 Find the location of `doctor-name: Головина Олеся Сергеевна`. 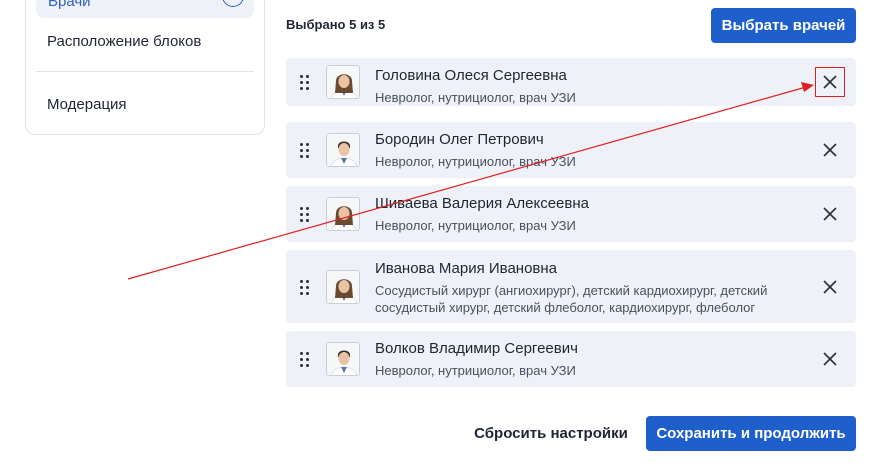

doctor-name: Головина Олеся Сергеевна is located at coordinates (471, 75).